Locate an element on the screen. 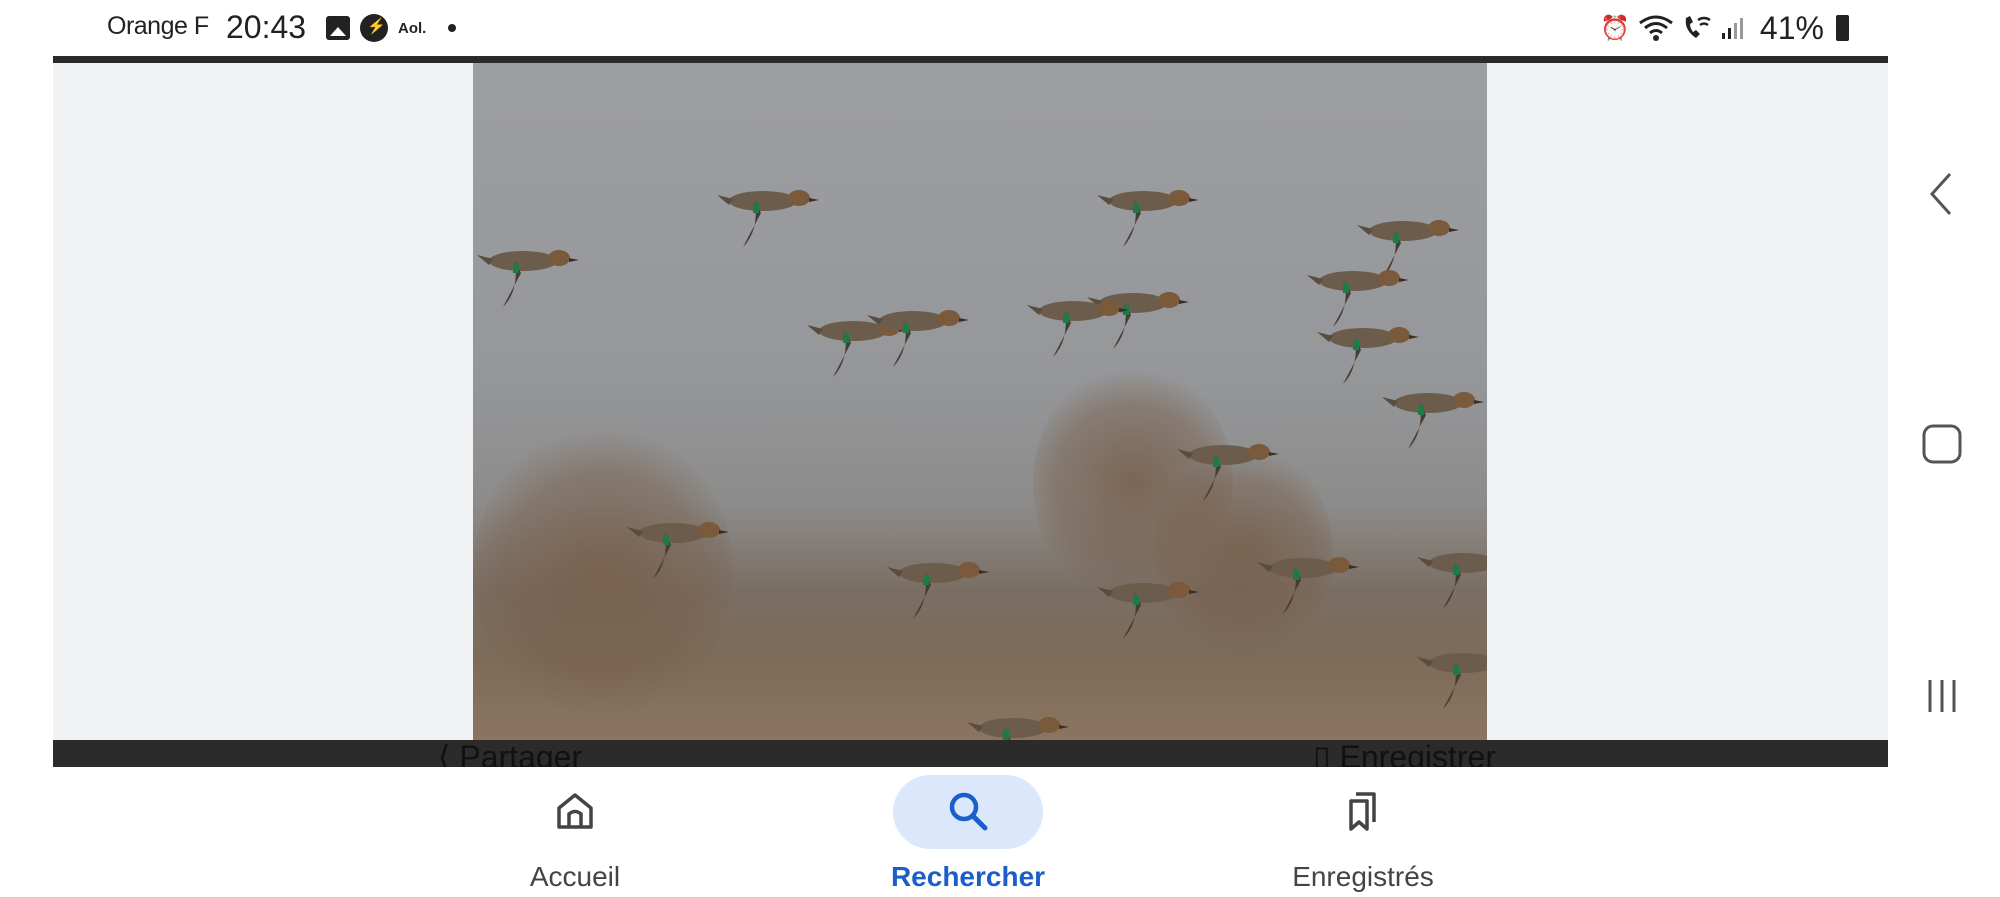 This screenshot has width=2000, height=897. clock: 20:43 is located at coordinates (266, 27).